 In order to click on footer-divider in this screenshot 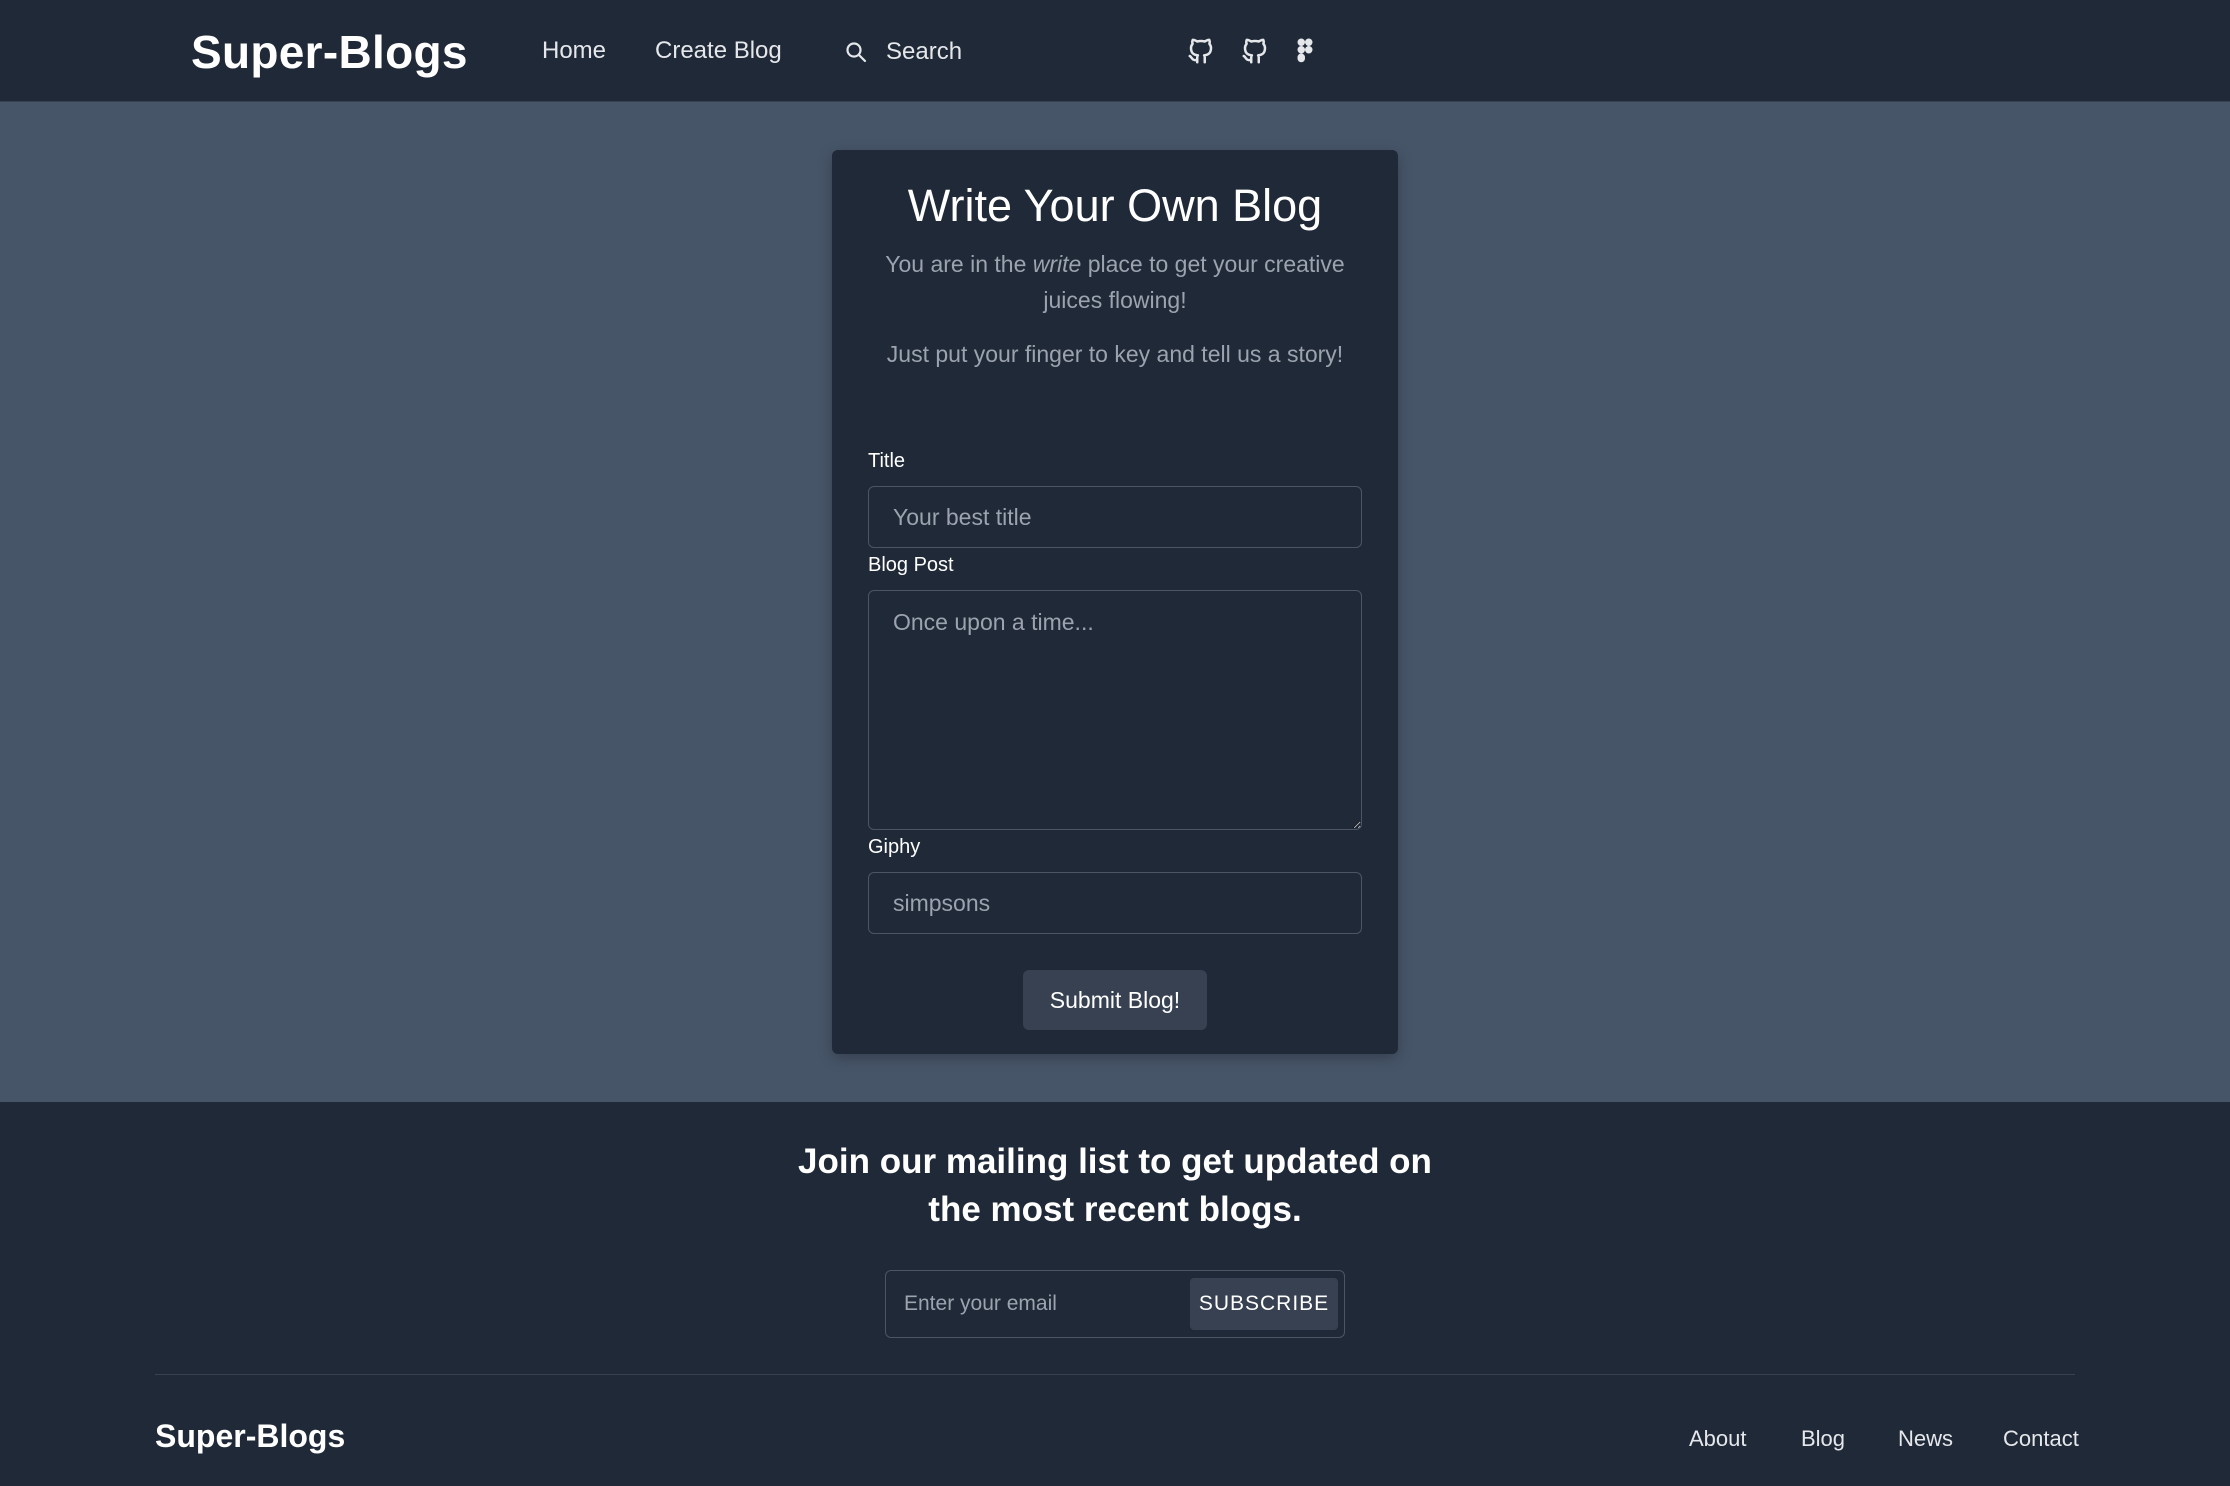, I will do `click(1115, 1374)`.